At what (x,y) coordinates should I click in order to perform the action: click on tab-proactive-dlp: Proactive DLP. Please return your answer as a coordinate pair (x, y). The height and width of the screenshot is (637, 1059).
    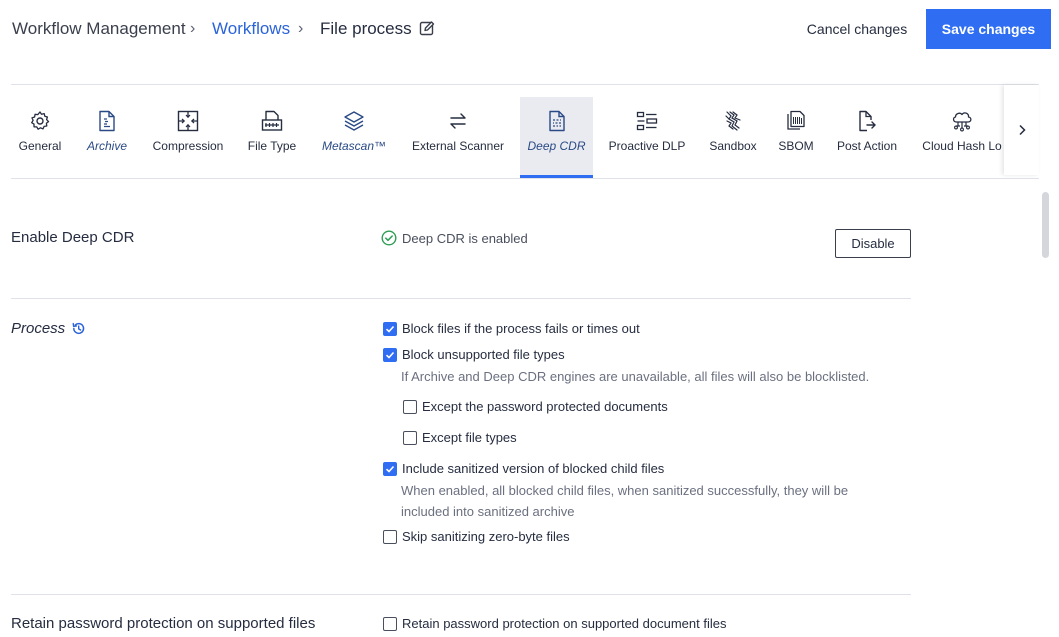
    Looking at the image, I should click on (647, 137).